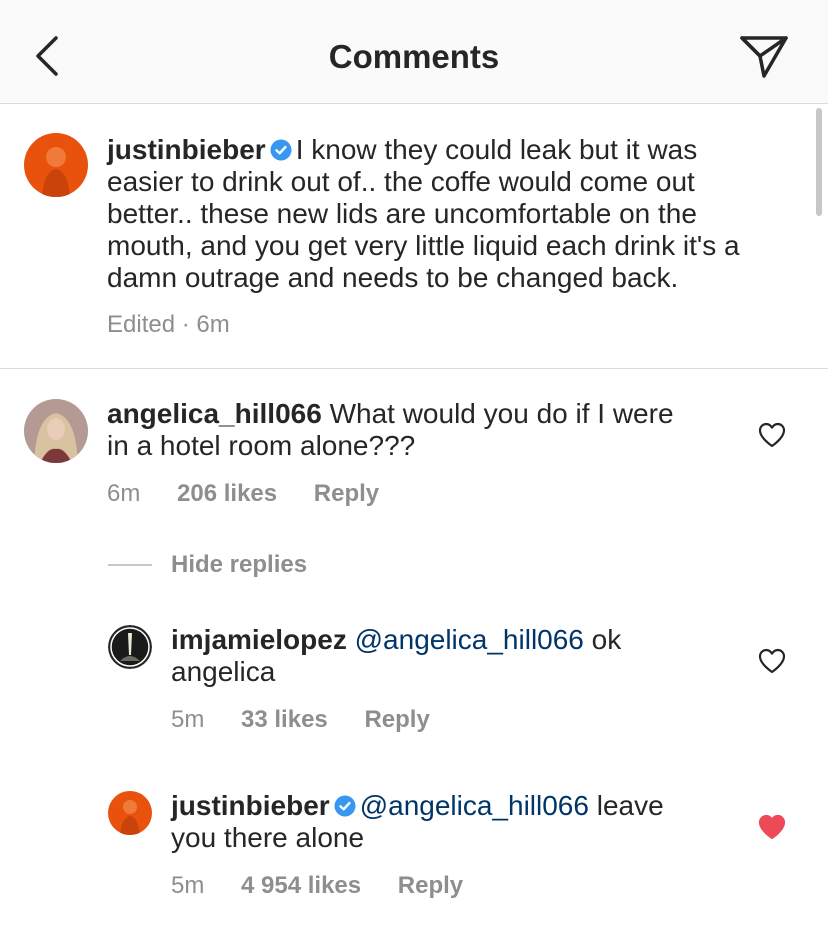  I want to click on timestamp: 6m, so click(124, 493).